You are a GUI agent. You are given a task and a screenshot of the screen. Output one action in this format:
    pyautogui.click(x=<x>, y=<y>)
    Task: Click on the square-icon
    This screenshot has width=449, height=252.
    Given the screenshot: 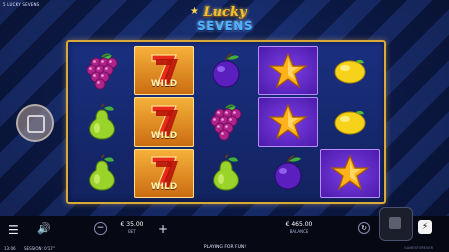 What is the action you would take?
    pyautogui.click(x=36, y=124)
    